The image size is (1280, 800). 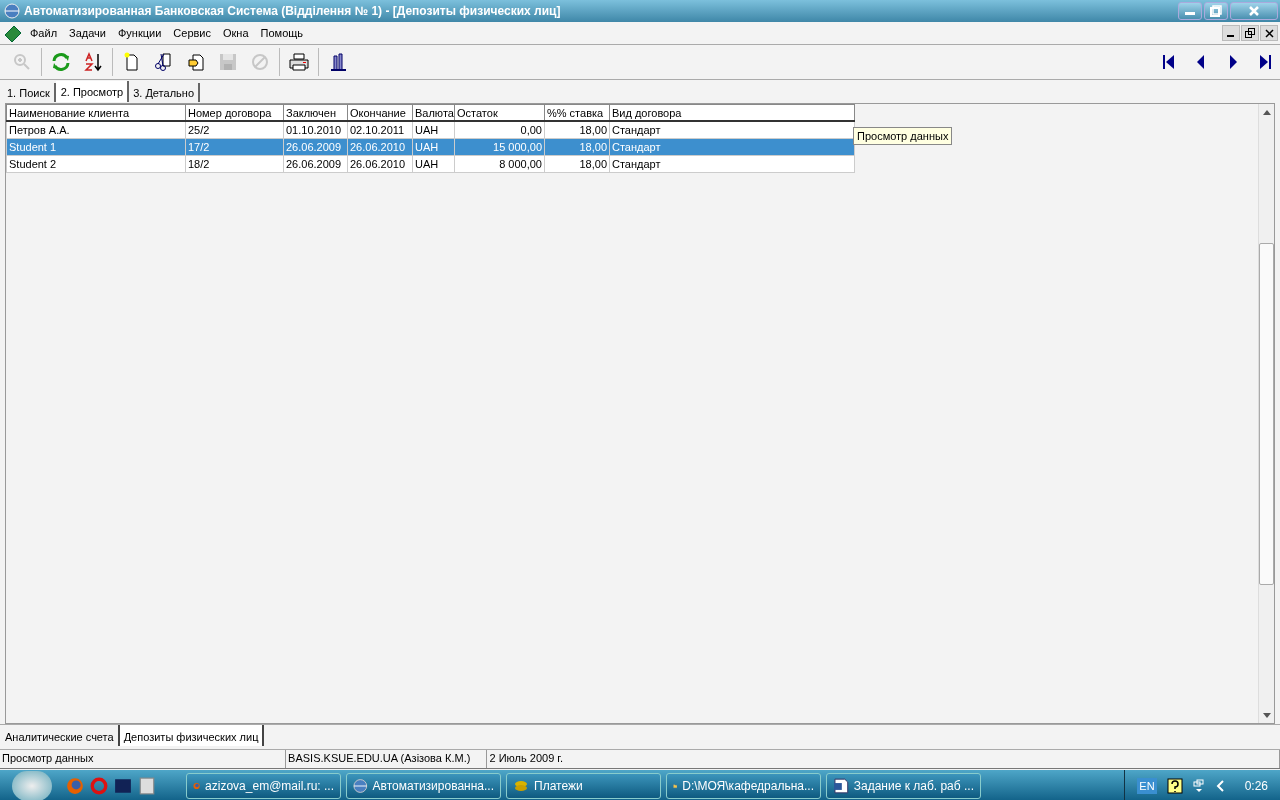 I want to click on windows-icon, so click(x=1198, y=786).